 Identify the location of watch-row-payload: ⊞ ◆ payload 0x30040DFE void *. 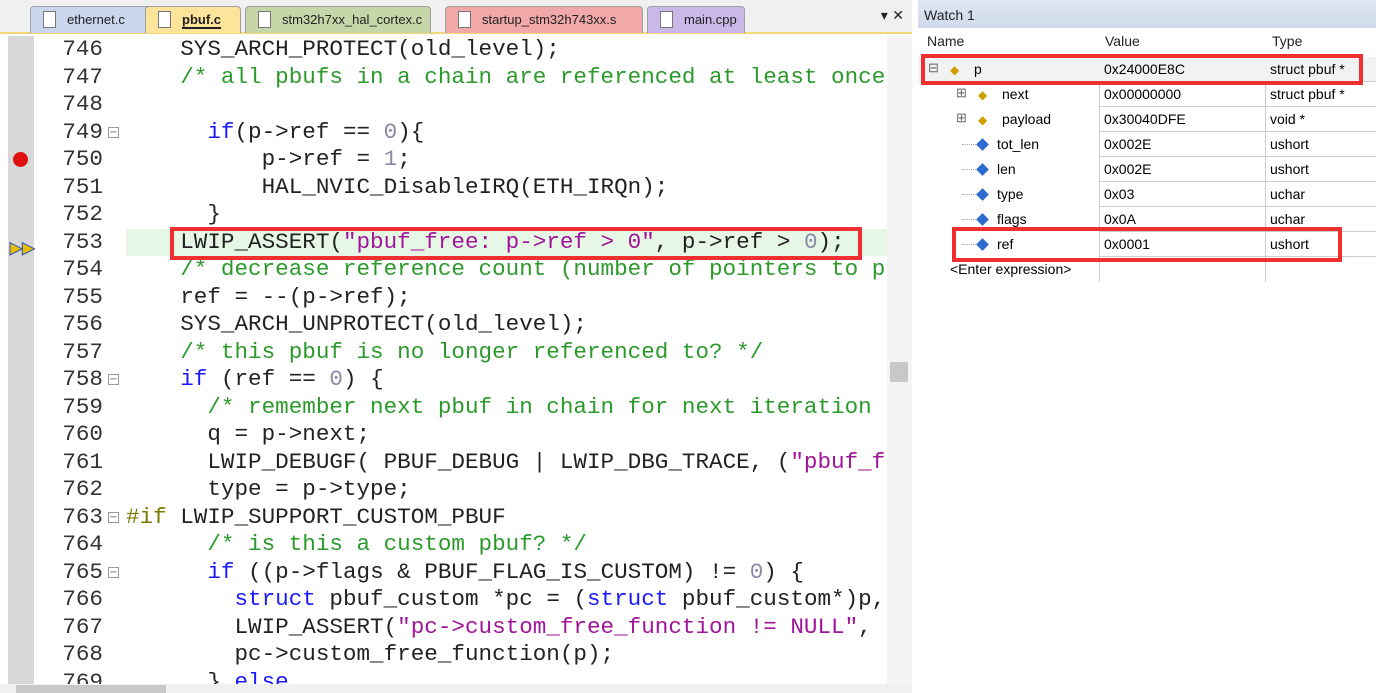
(1147, 119).